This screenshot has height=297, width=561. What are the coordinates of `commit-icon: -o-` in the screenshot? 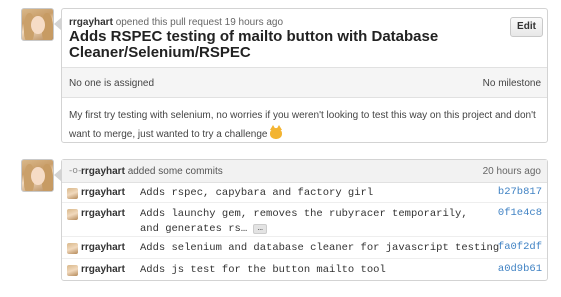 It's located at (75, 171).